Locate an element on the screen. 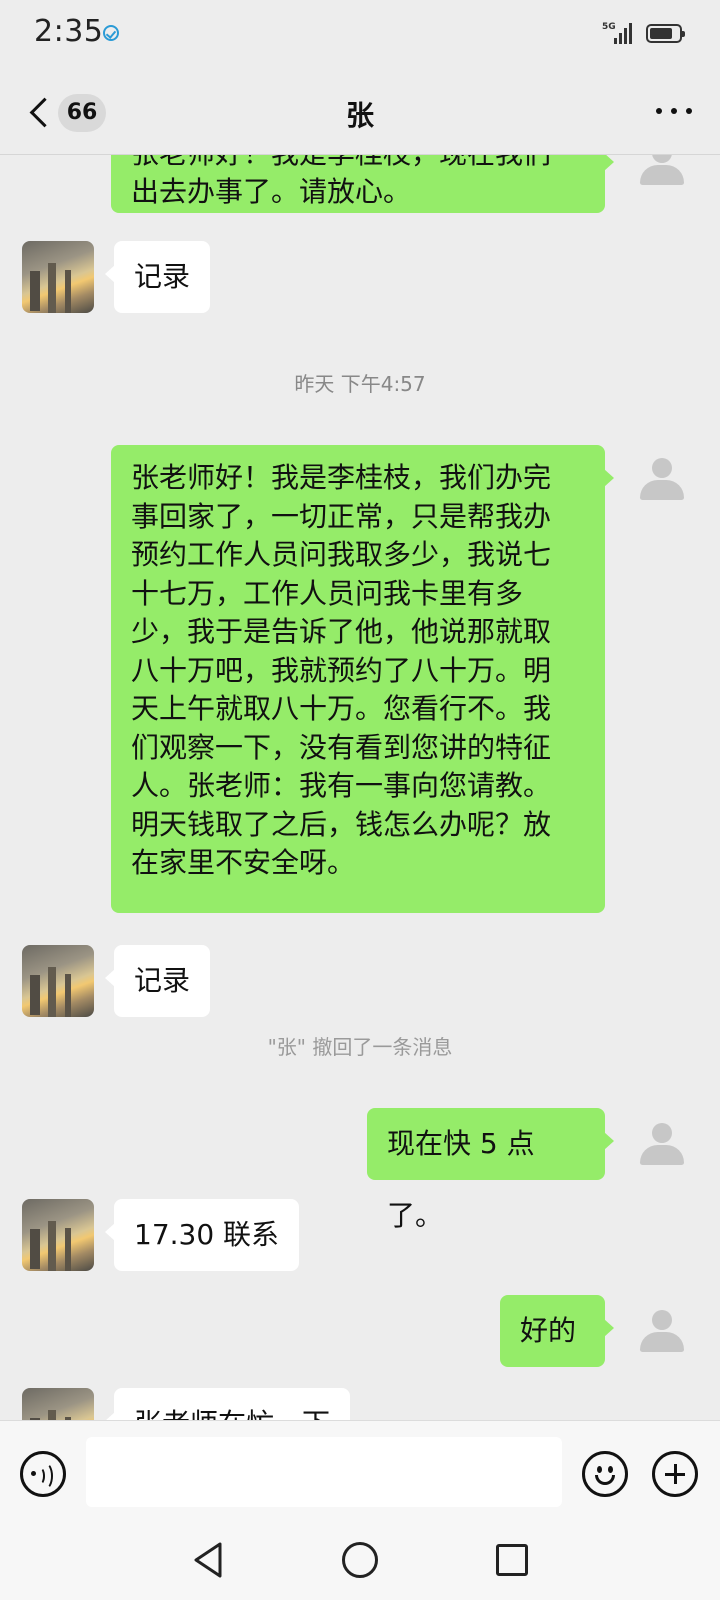 This screenshot has width=720, height=1600. more-dots-icon is located at coordinates (659, 111).